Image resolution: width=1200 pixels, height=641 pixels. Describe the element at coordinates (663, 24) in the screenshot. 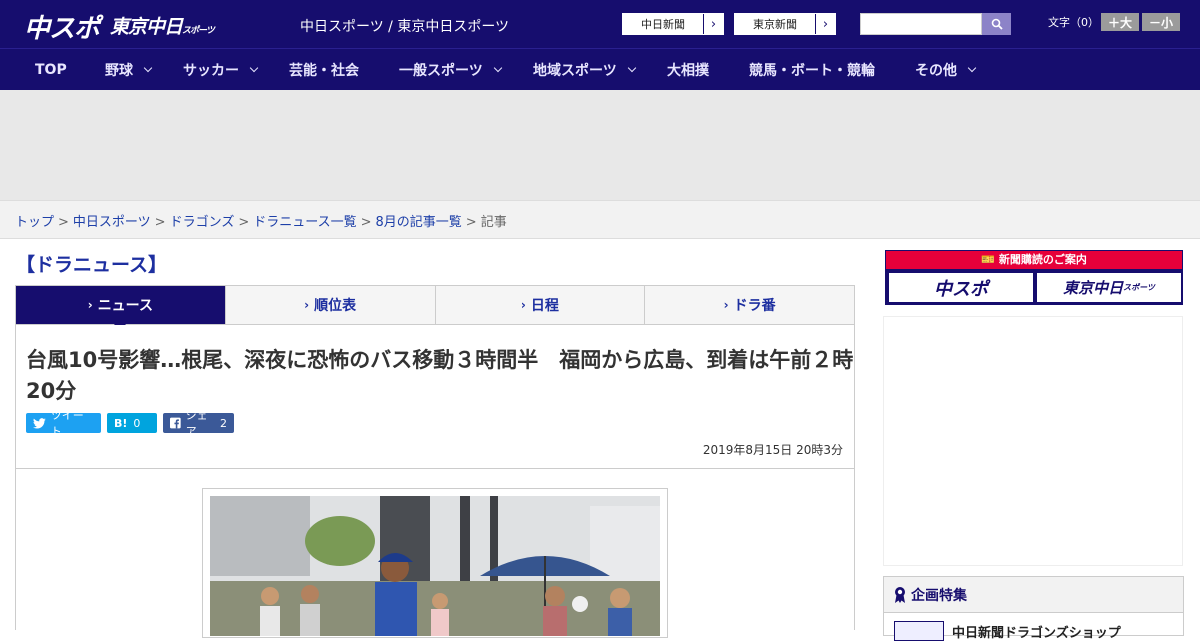

I see `chunichi-shimbun-label: 中日新聞` at that location.